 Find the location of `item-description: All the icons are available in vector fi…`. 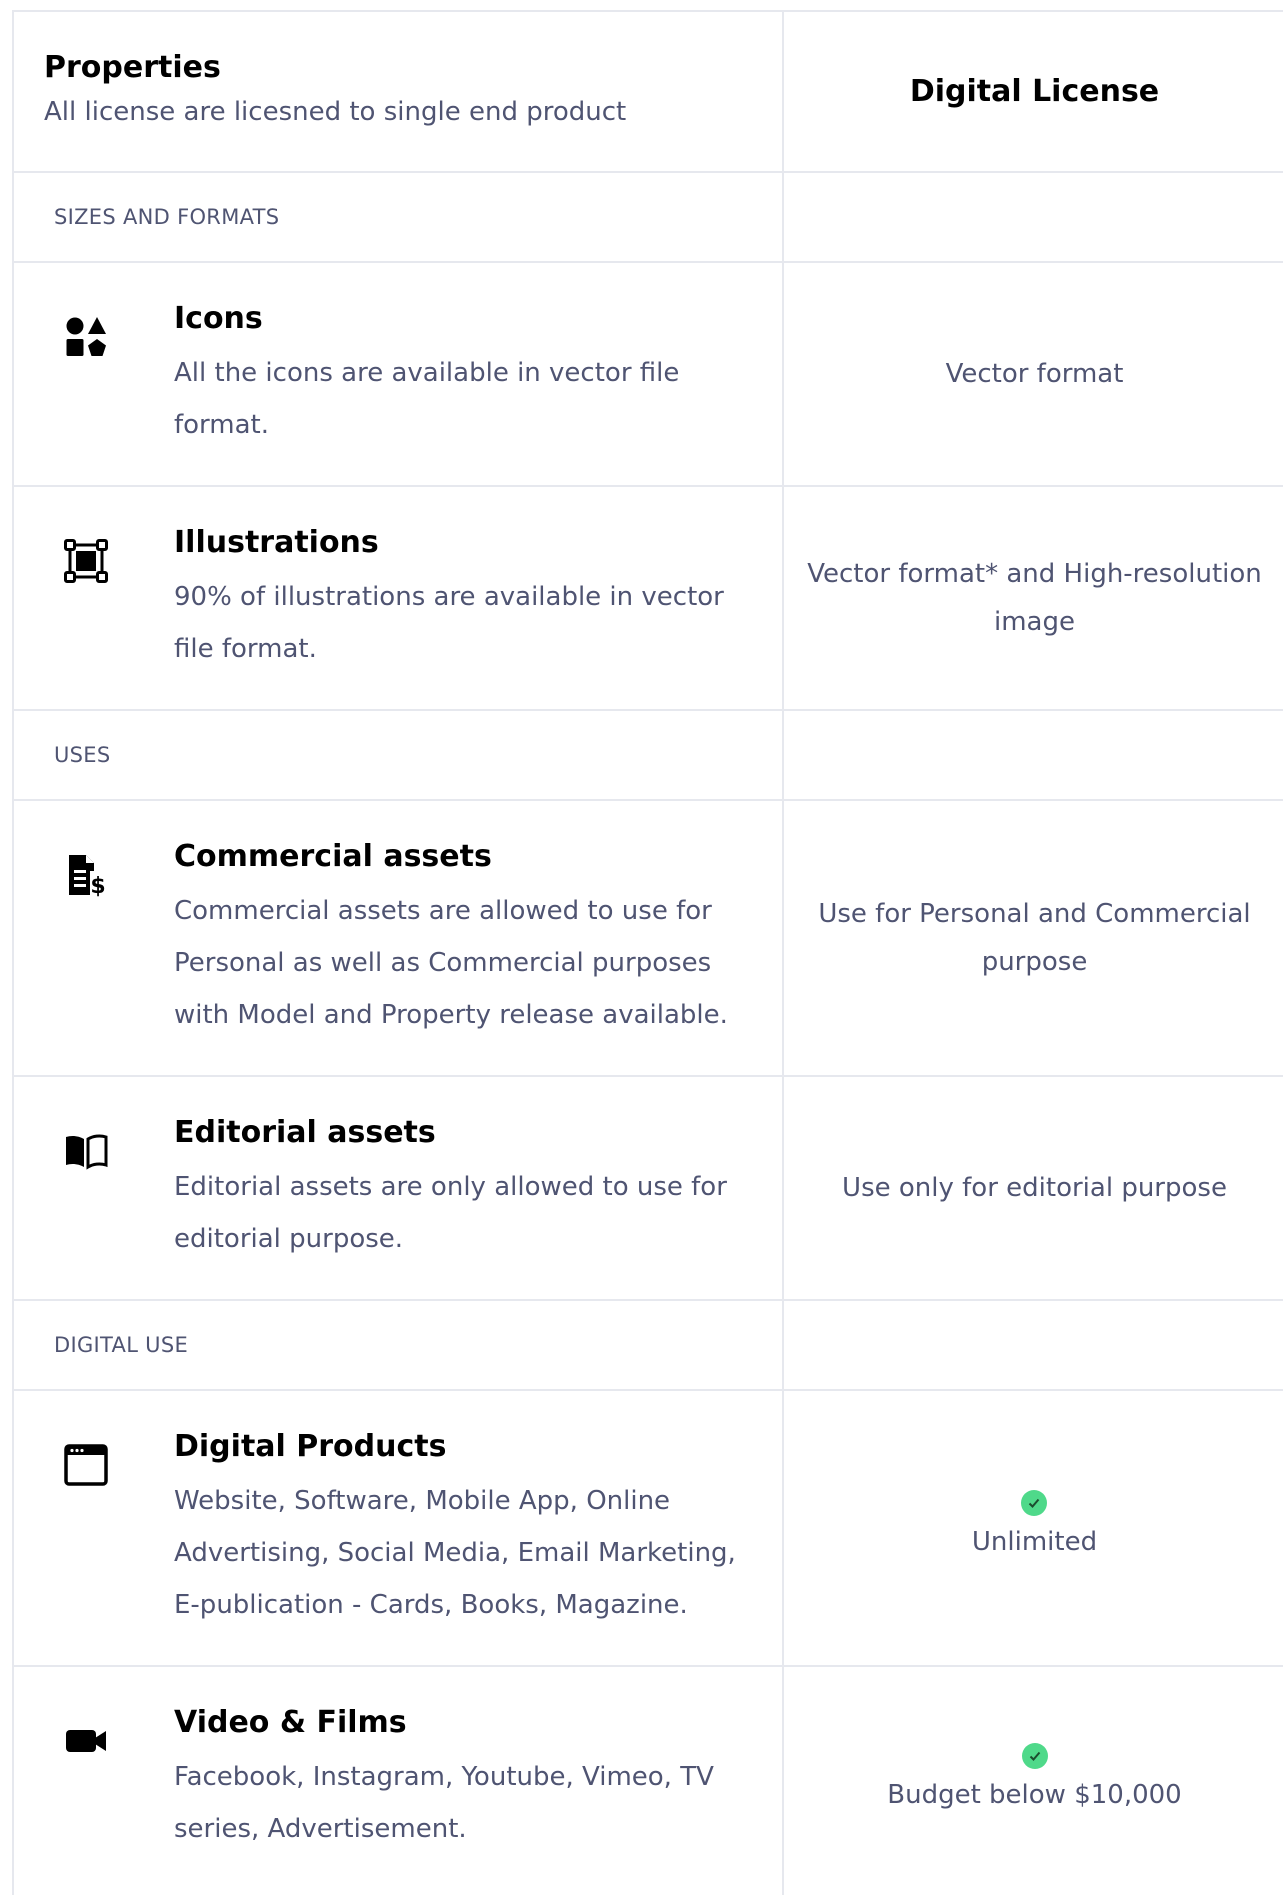

item-description: All the icons are available in vector fi… is located at coordinates (427, 399).